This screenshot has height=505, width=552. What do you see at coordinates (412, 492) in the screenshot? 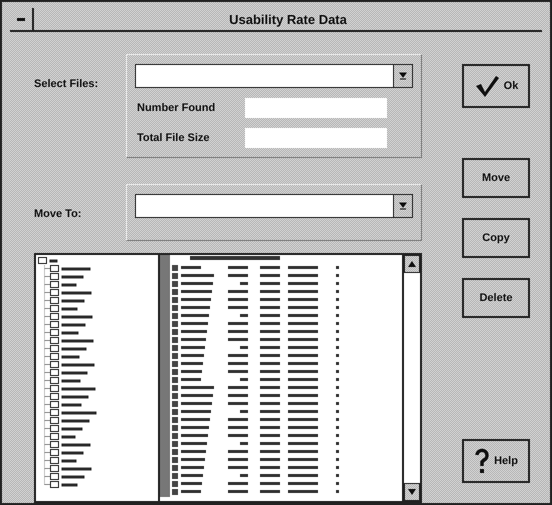
I see `down-arrow-icon` at bounding box center [412, 492].